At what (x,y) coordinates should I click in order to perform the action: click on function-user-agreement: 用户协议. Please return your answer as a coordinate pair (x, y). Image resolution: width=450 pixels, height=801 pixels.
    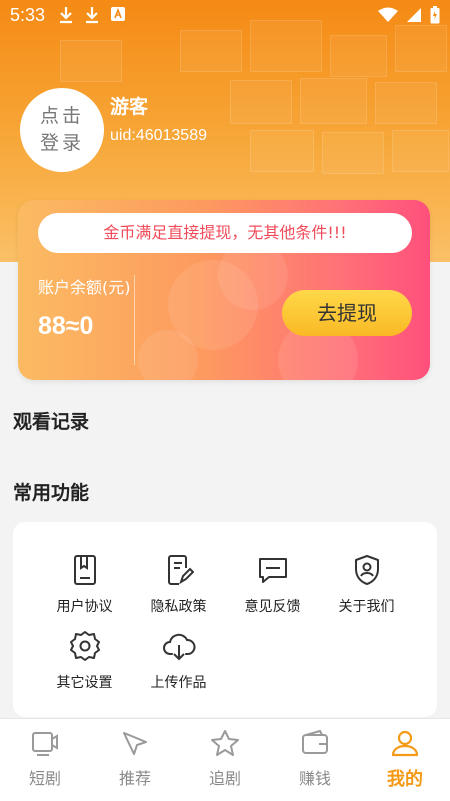
    Looking at the image, I should click on (84, 585).